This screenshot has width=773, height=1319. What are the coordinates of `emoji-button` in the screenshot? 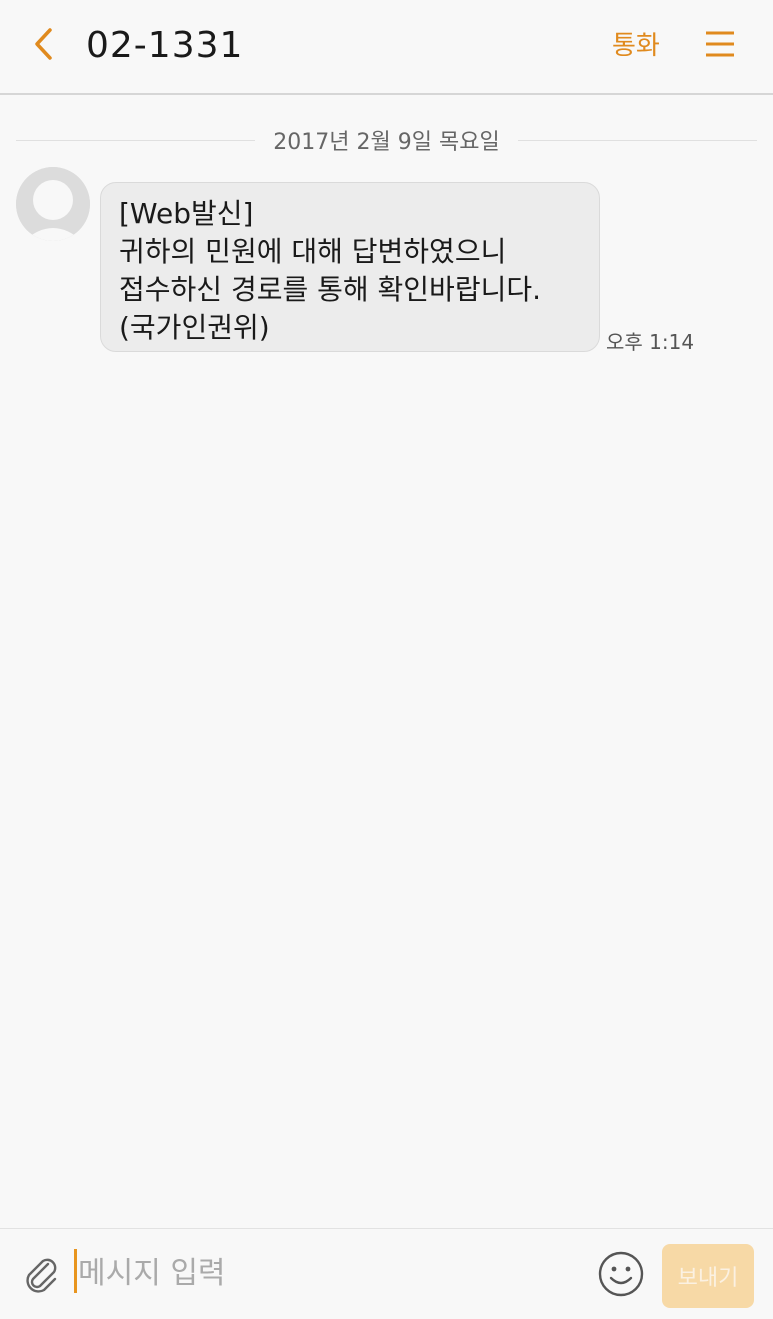 It's located at (621, 1274).